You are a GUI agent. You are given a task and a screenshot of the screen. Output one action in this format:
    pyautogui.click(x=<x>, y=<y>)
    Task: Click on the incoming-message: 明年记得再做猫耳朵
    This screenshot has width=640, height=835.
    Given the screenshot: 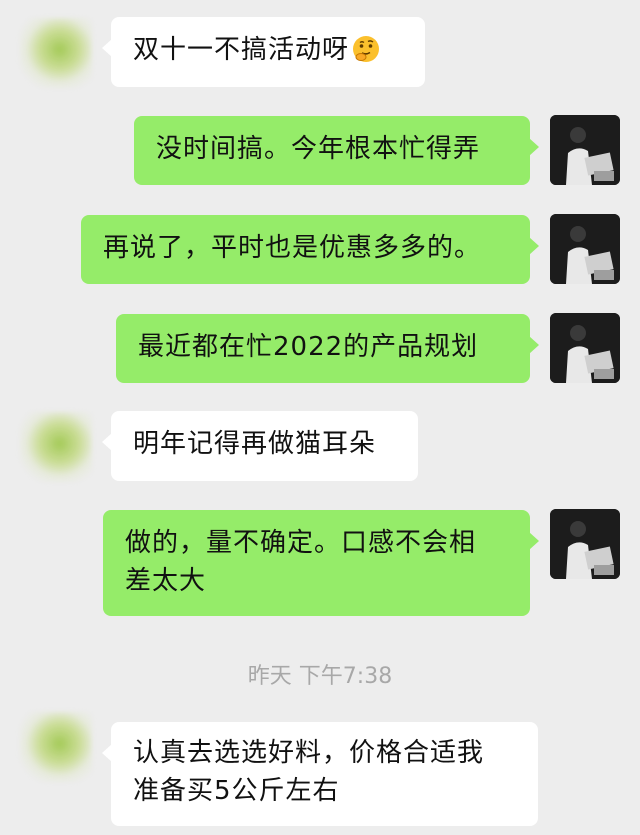 What is the action you would take?
    pyautogui.click(x=260, y=446)
    